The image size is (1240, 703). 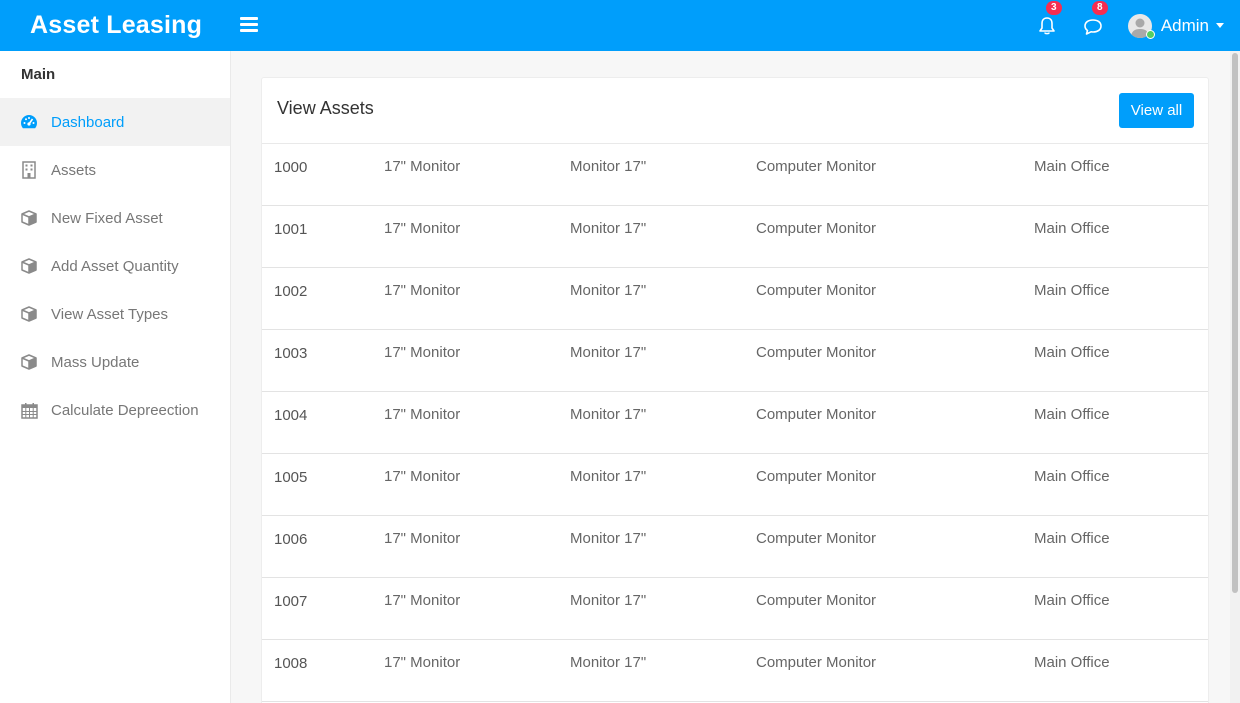 What do you see at coordinates (291, 167) in the screenshot?
I see `asset-id: 1000` at bounding box center [291, 167].